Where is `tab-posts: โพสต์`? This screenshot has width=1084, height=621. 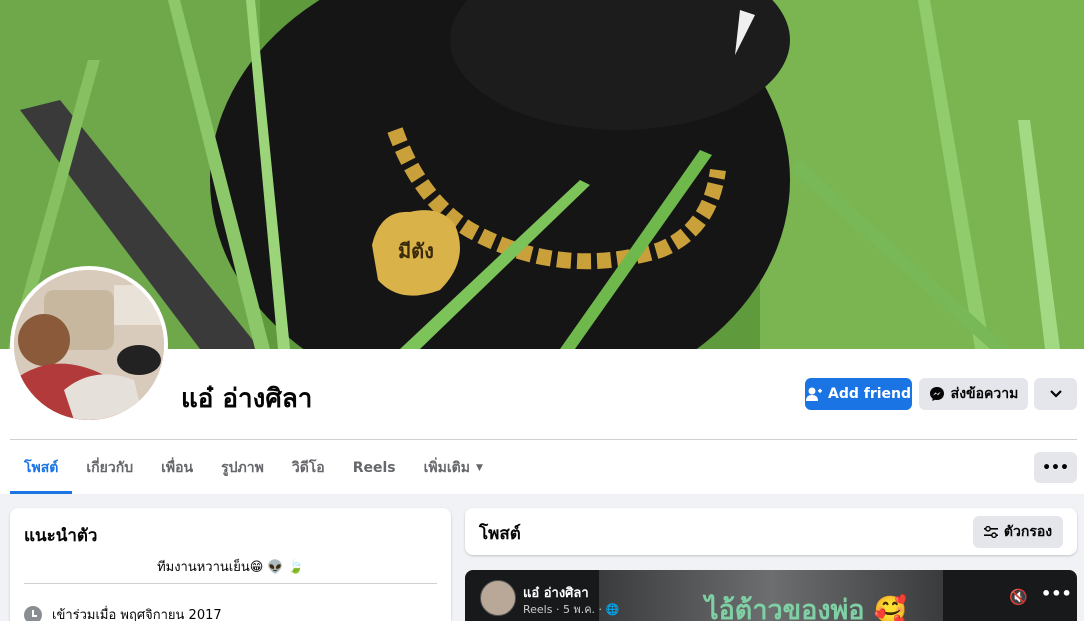
tab-posts: โพสต์ is located at coordinates (41, 467).